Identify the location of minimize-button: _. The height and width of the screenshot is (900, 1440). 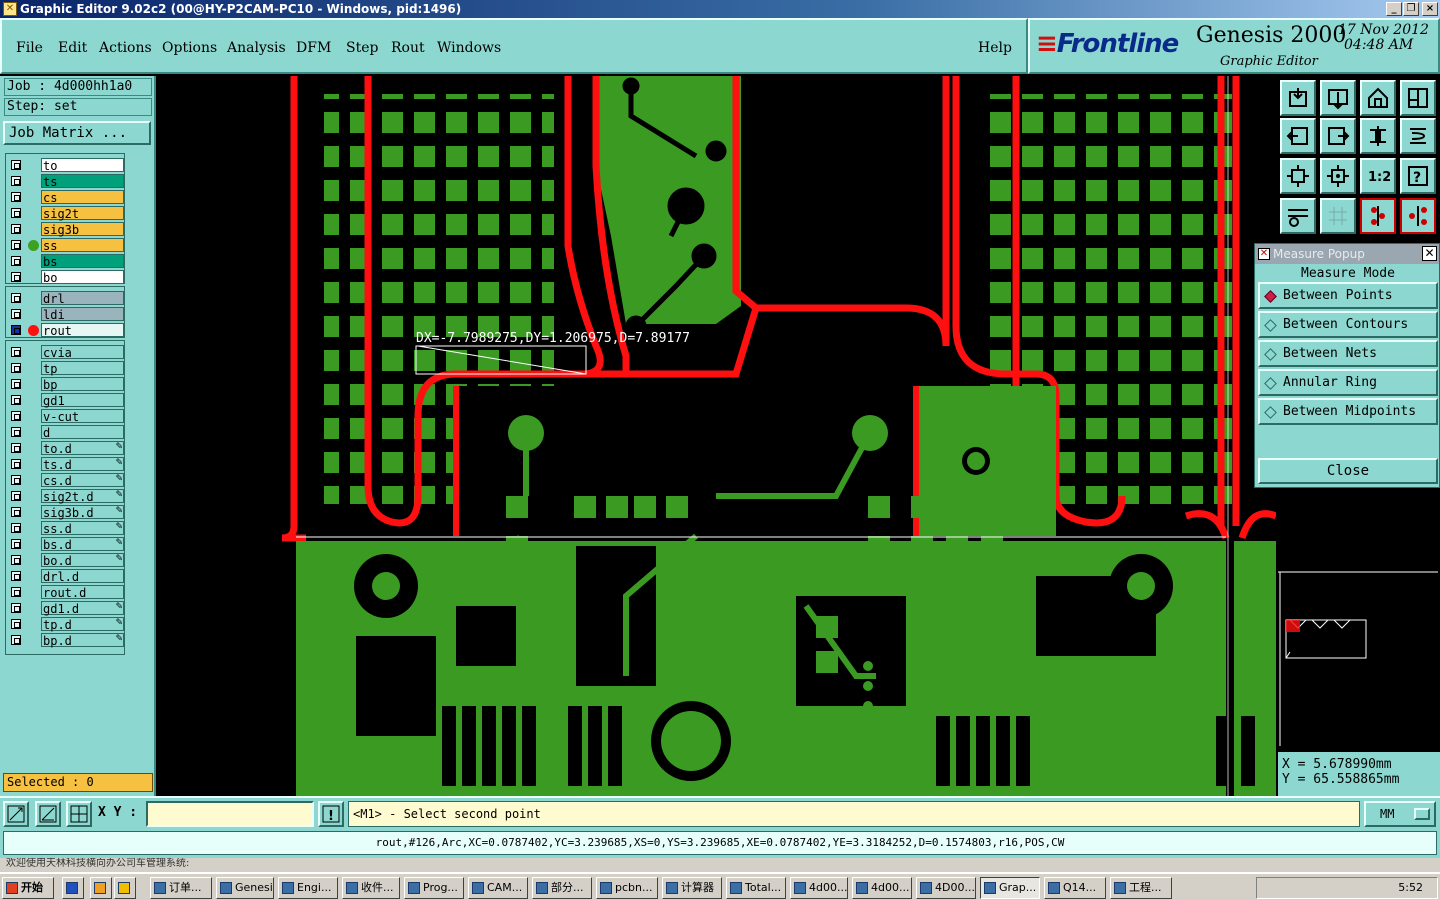
(1394, 9).